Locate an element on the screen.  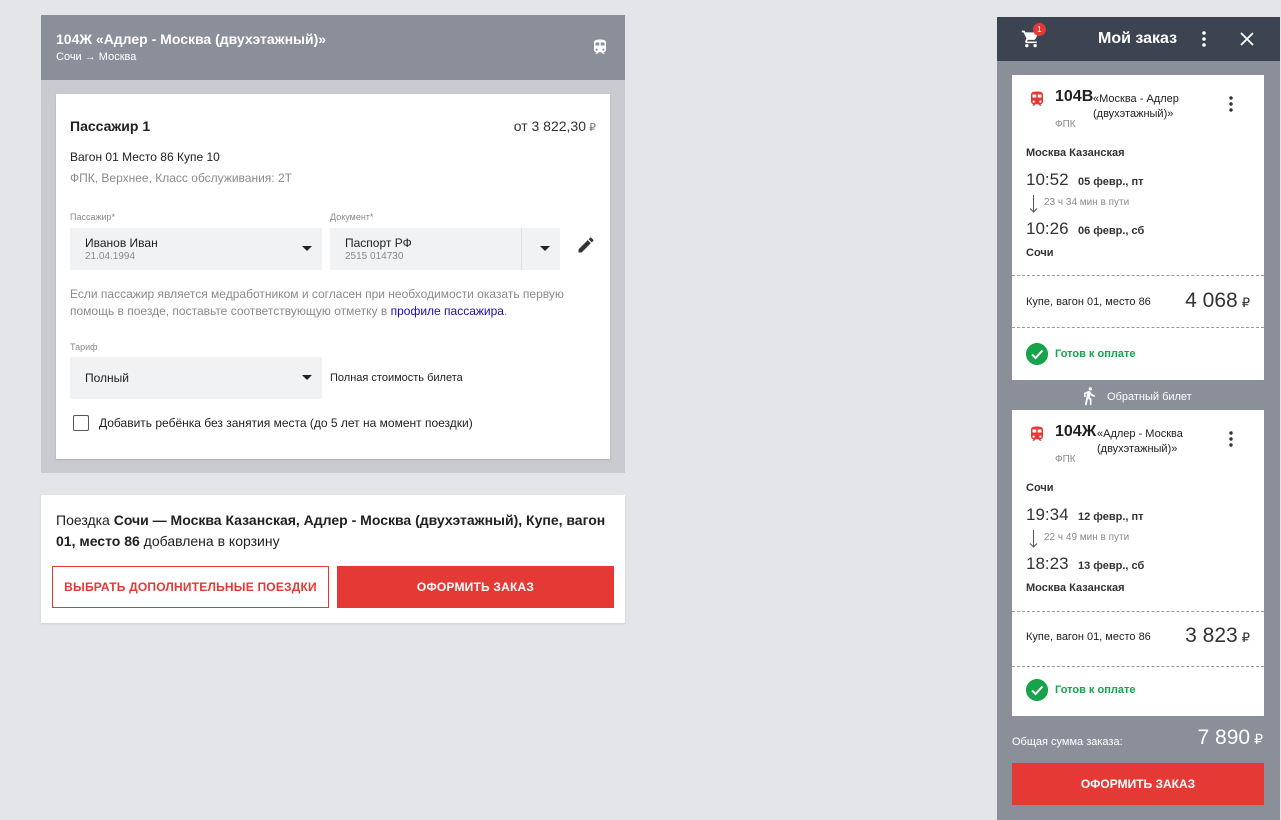
info-text-end: . is located at coordinates (505, 311).